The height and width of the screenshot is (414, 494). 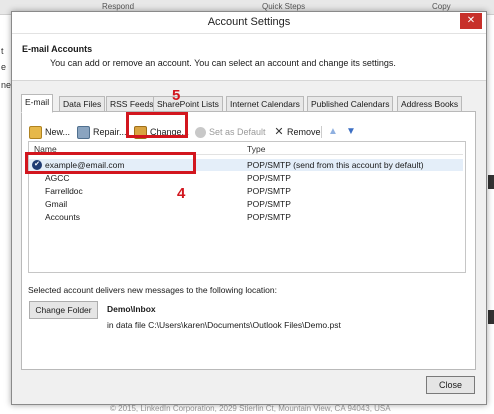 I want to click on set-as-default-button: Set as Default, so click(x=230, y=132).